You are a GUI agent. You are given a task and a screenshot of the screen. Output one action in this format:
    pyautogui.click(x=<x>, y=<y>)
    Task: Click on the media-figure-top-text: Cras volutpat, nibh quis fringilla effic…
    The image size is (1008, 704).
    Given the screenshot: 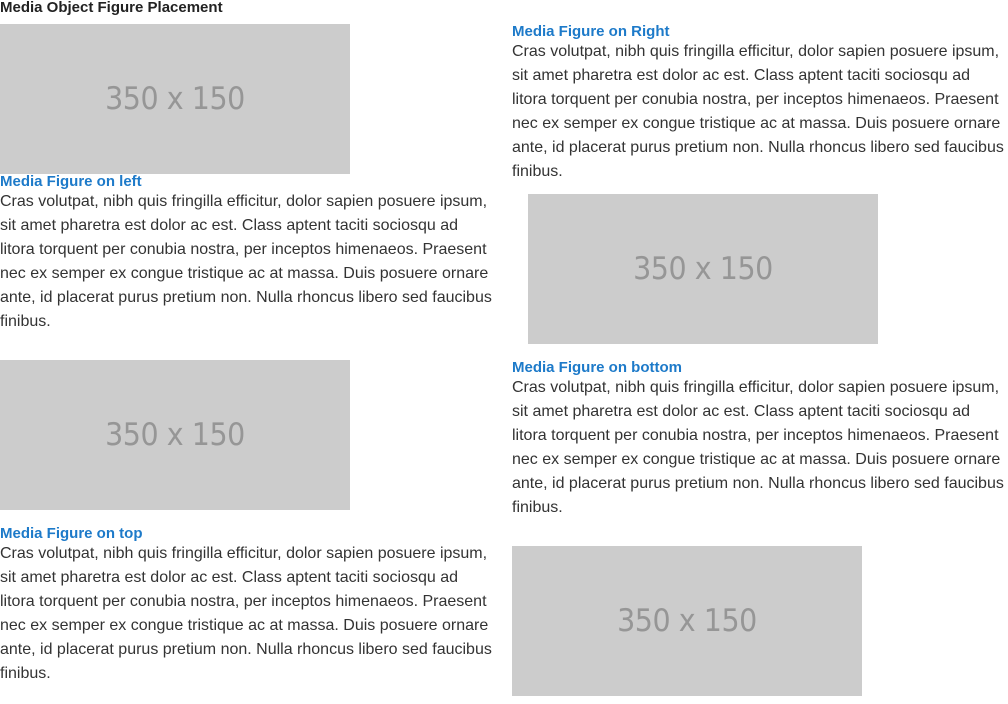 What is the action you would take?
    pyautogui.click(x=246, y=613)
    